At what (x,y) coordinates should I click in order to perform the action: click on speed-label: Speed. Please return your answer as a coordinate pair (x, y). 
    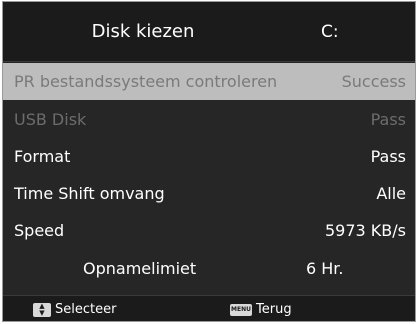
    Looking at the image, I should click on (39, 230).